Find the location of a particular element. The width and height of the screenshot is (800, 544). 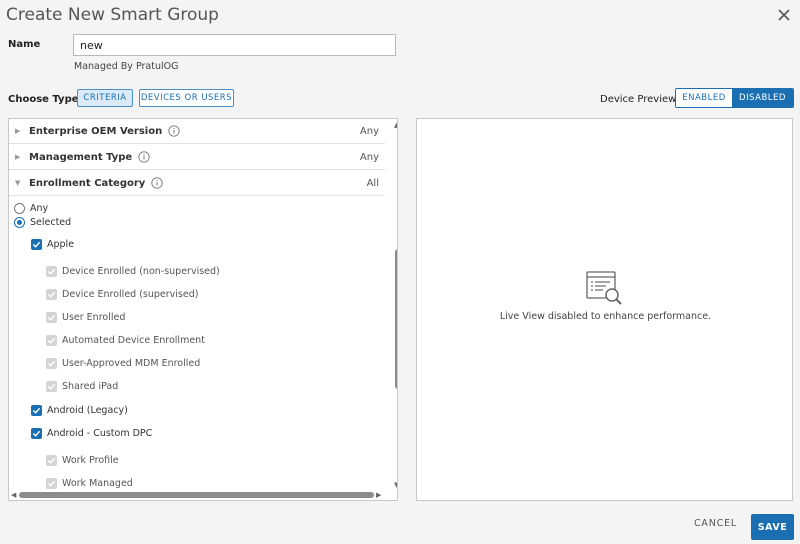

device-preview-toggle: ENABLED DISABLED is located at coordinates (734, 98).